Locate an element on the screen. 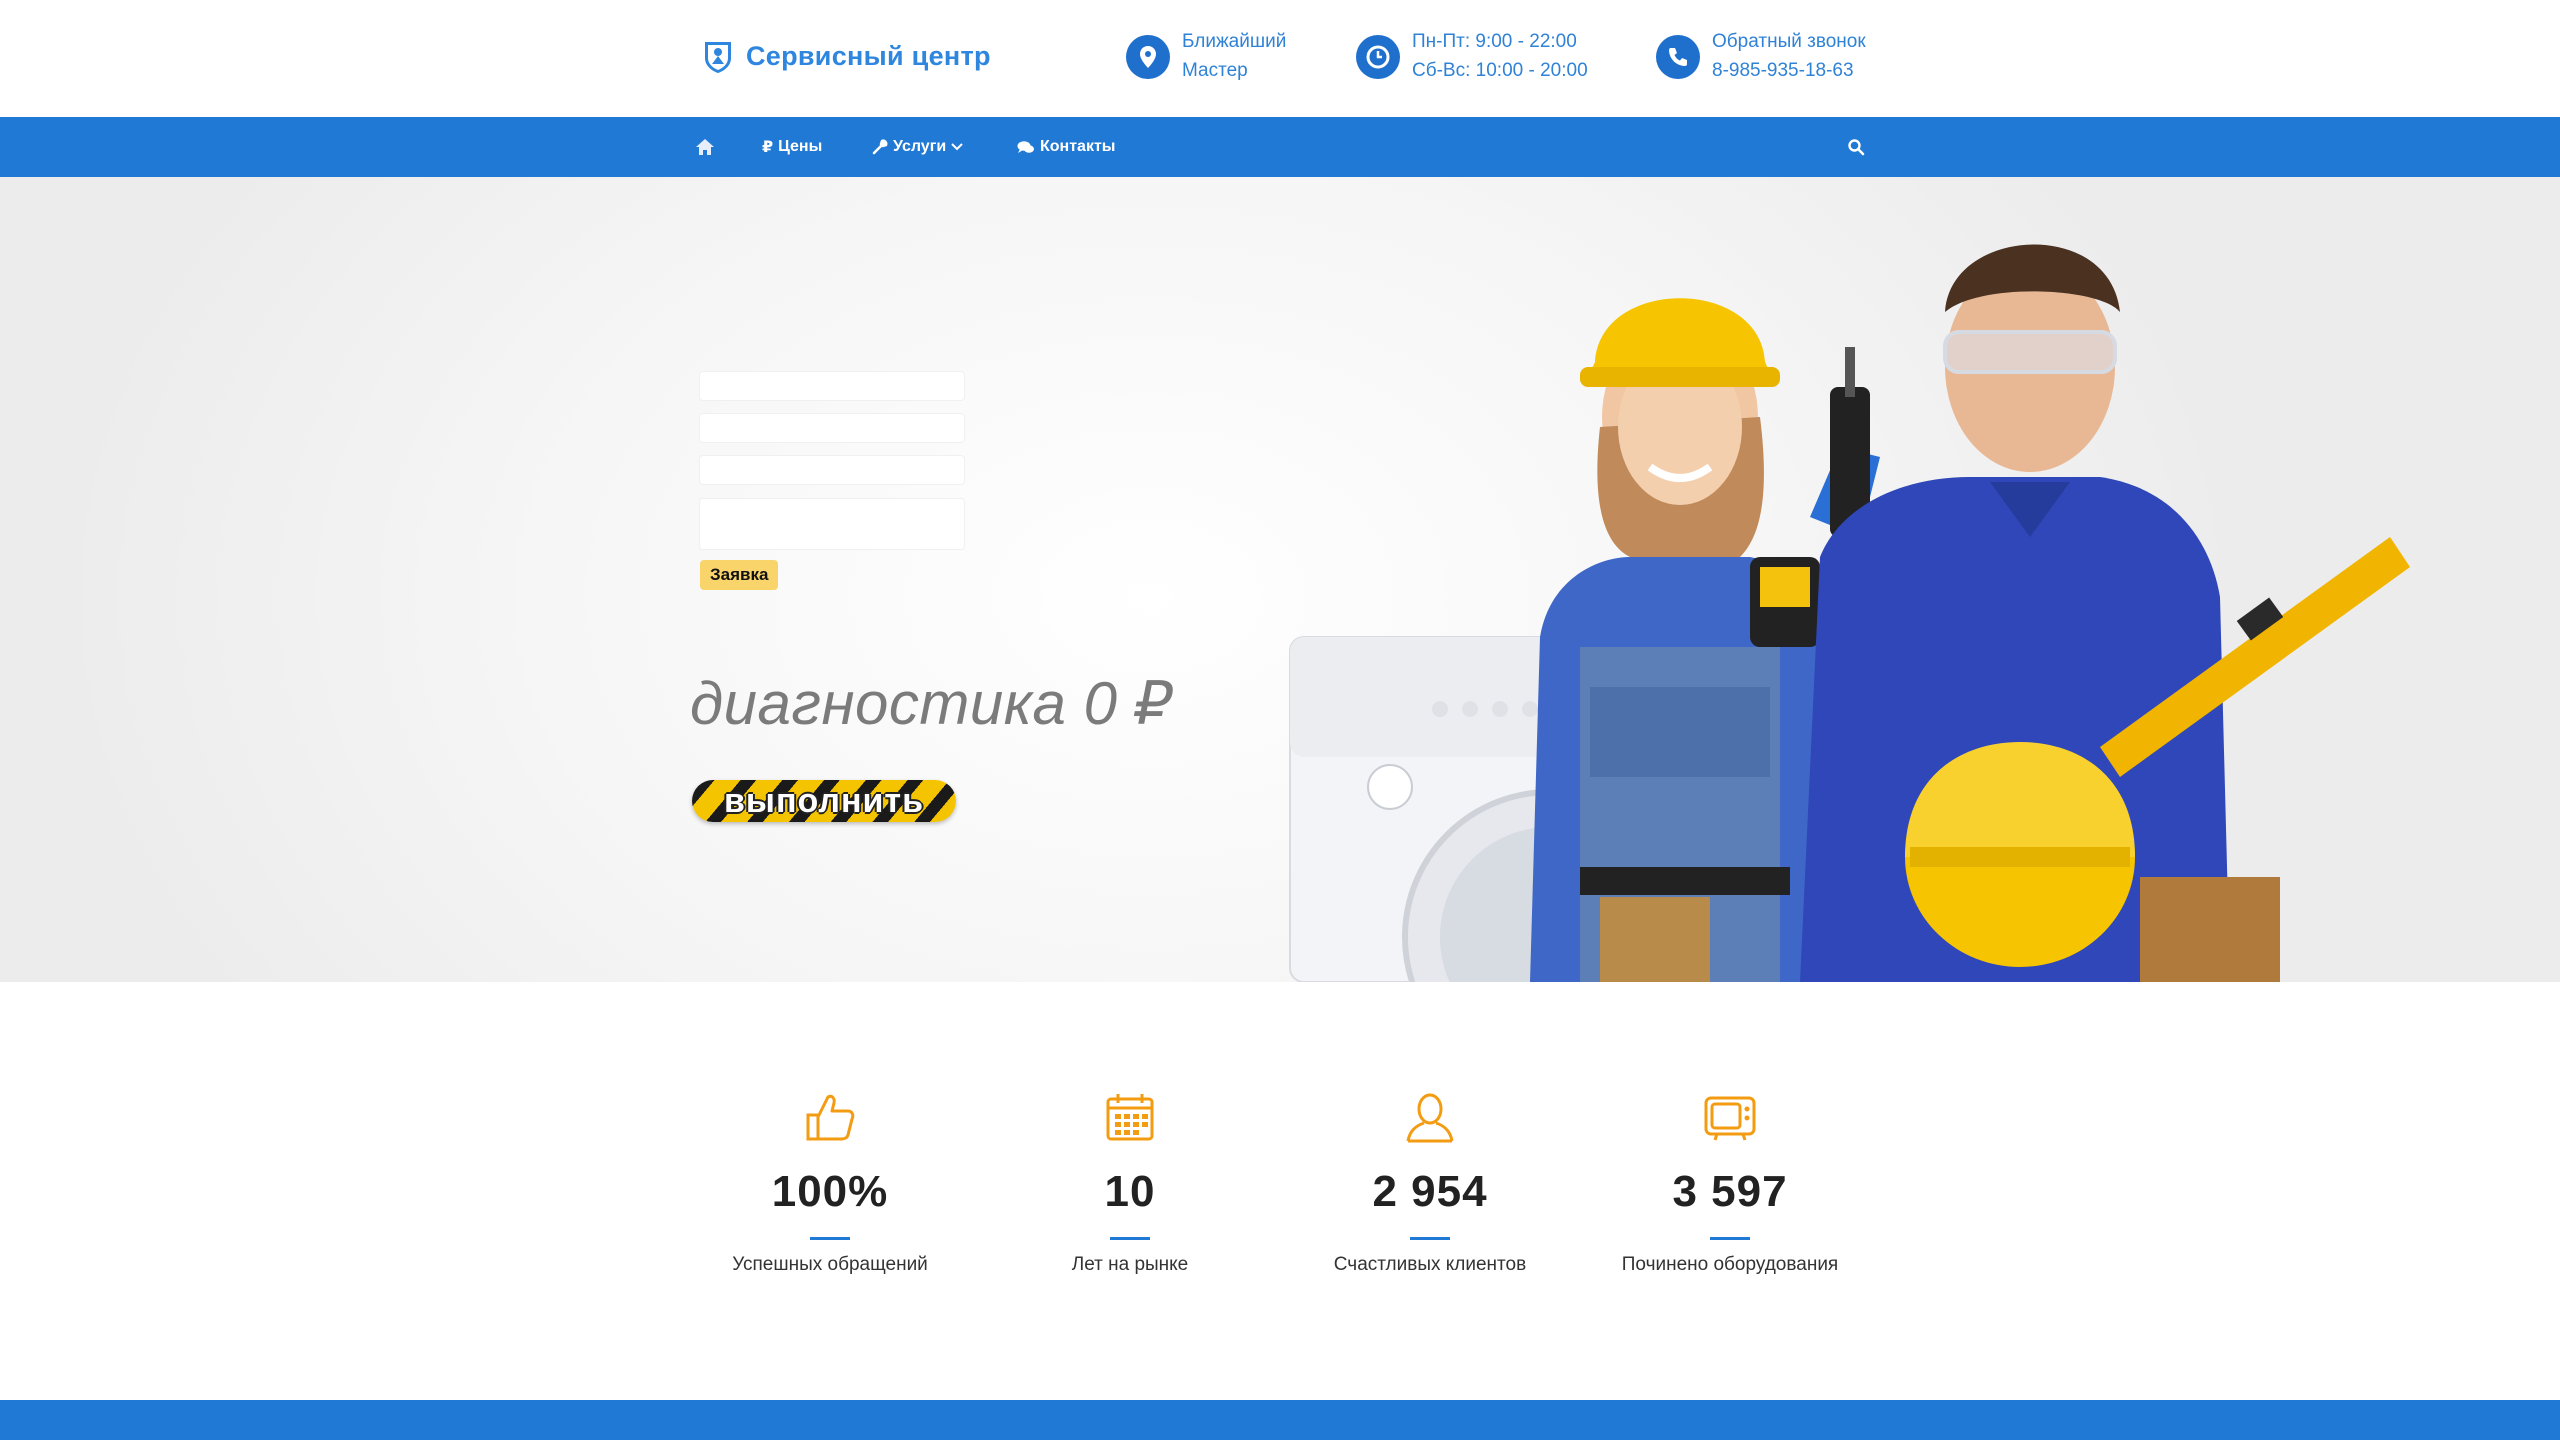 Image resolution: width=2560 pixels, height=1440 pixels. hours-weekend: Сб-Вс: 10:00 - 20:00 is located at coordinates (1500, 70).